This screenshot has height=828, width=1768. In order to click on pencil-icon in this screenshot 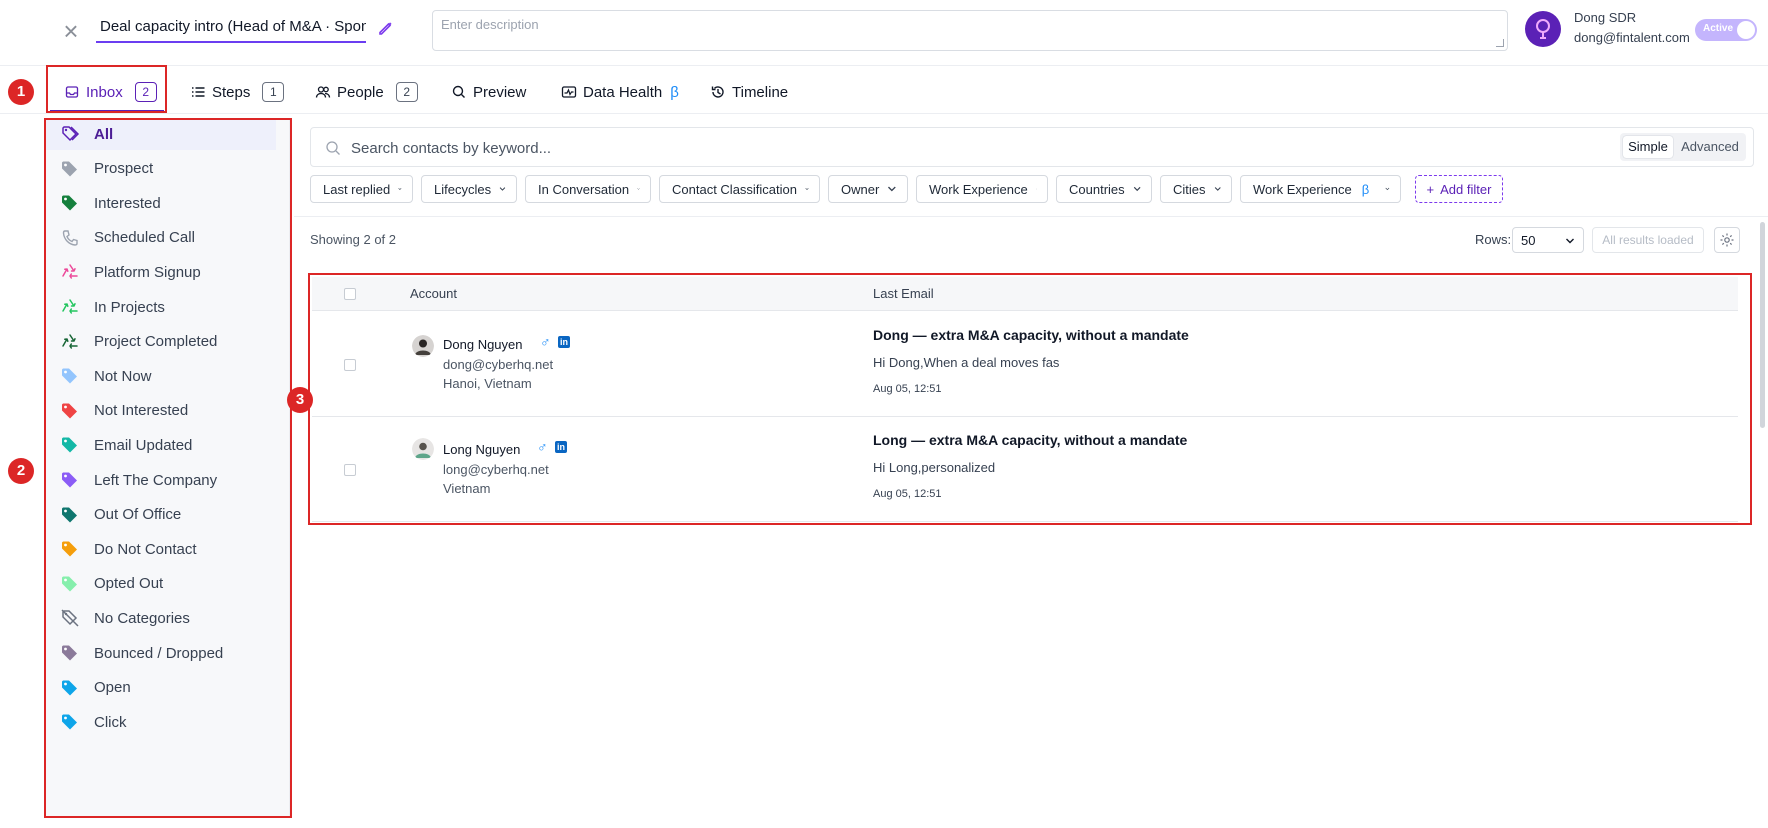, I will do `click(386, 28)`.